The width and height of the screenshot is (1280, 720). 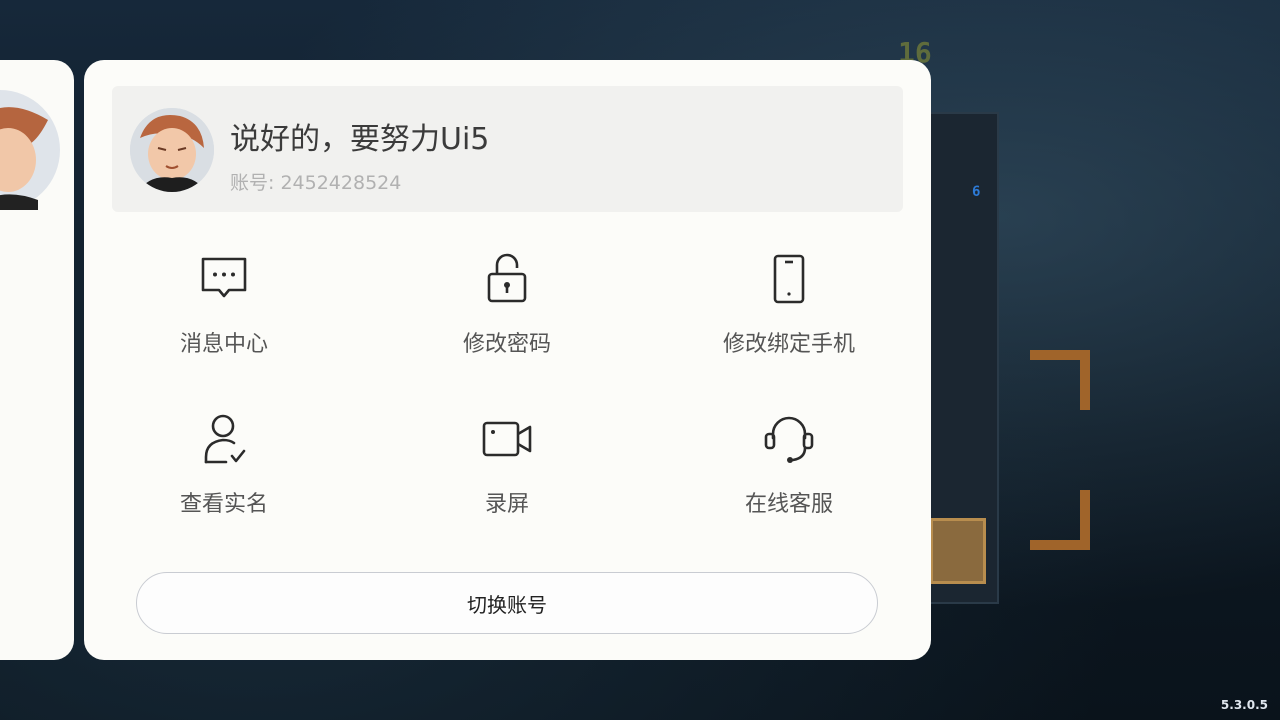 What do you see at coordinates (788, 344) in the screenshot?
I see `menu-item-label: 修改绑定手机` at bounding box center [788, 344].